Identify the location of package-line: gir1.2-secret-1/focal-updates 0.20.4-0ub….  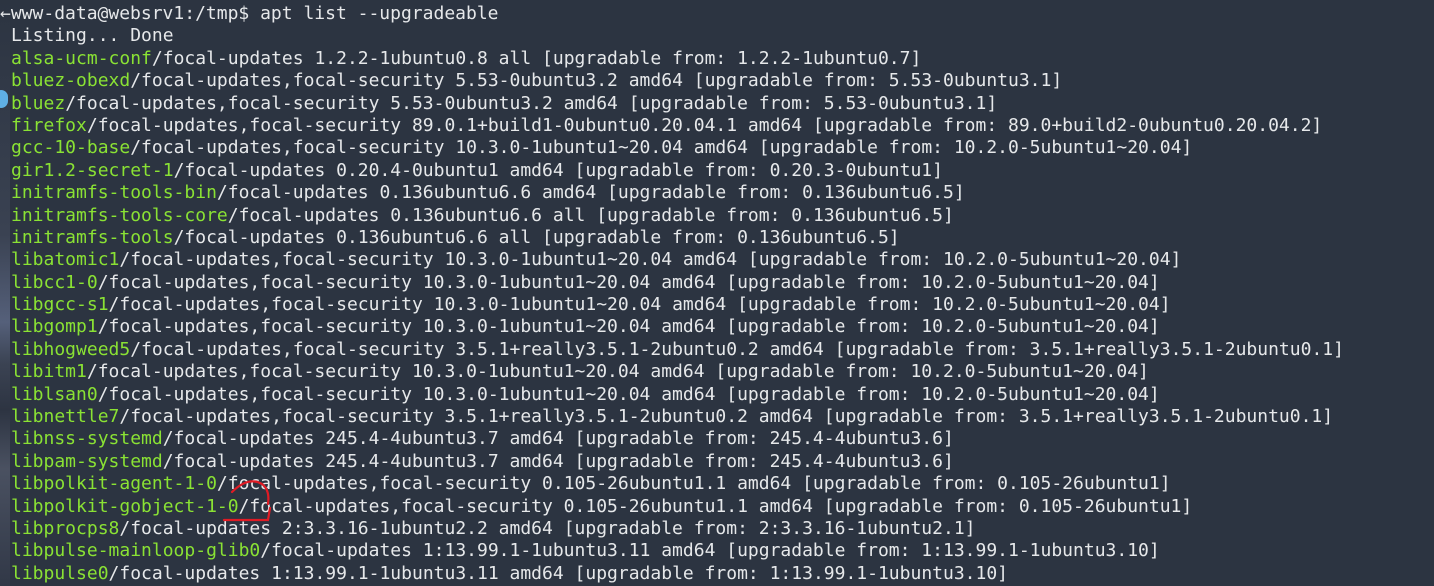
(722, 171).